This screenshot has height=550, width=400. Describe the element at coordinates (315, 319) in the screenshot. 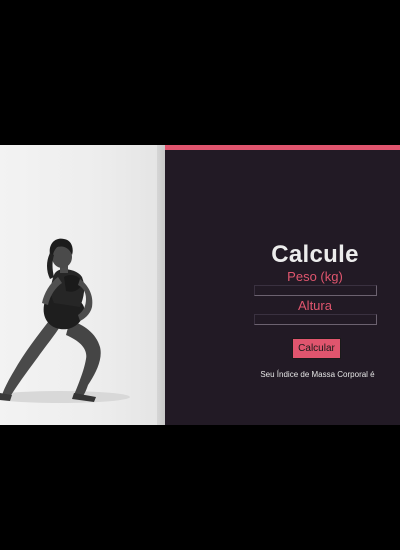

I see `height-input` at that location.